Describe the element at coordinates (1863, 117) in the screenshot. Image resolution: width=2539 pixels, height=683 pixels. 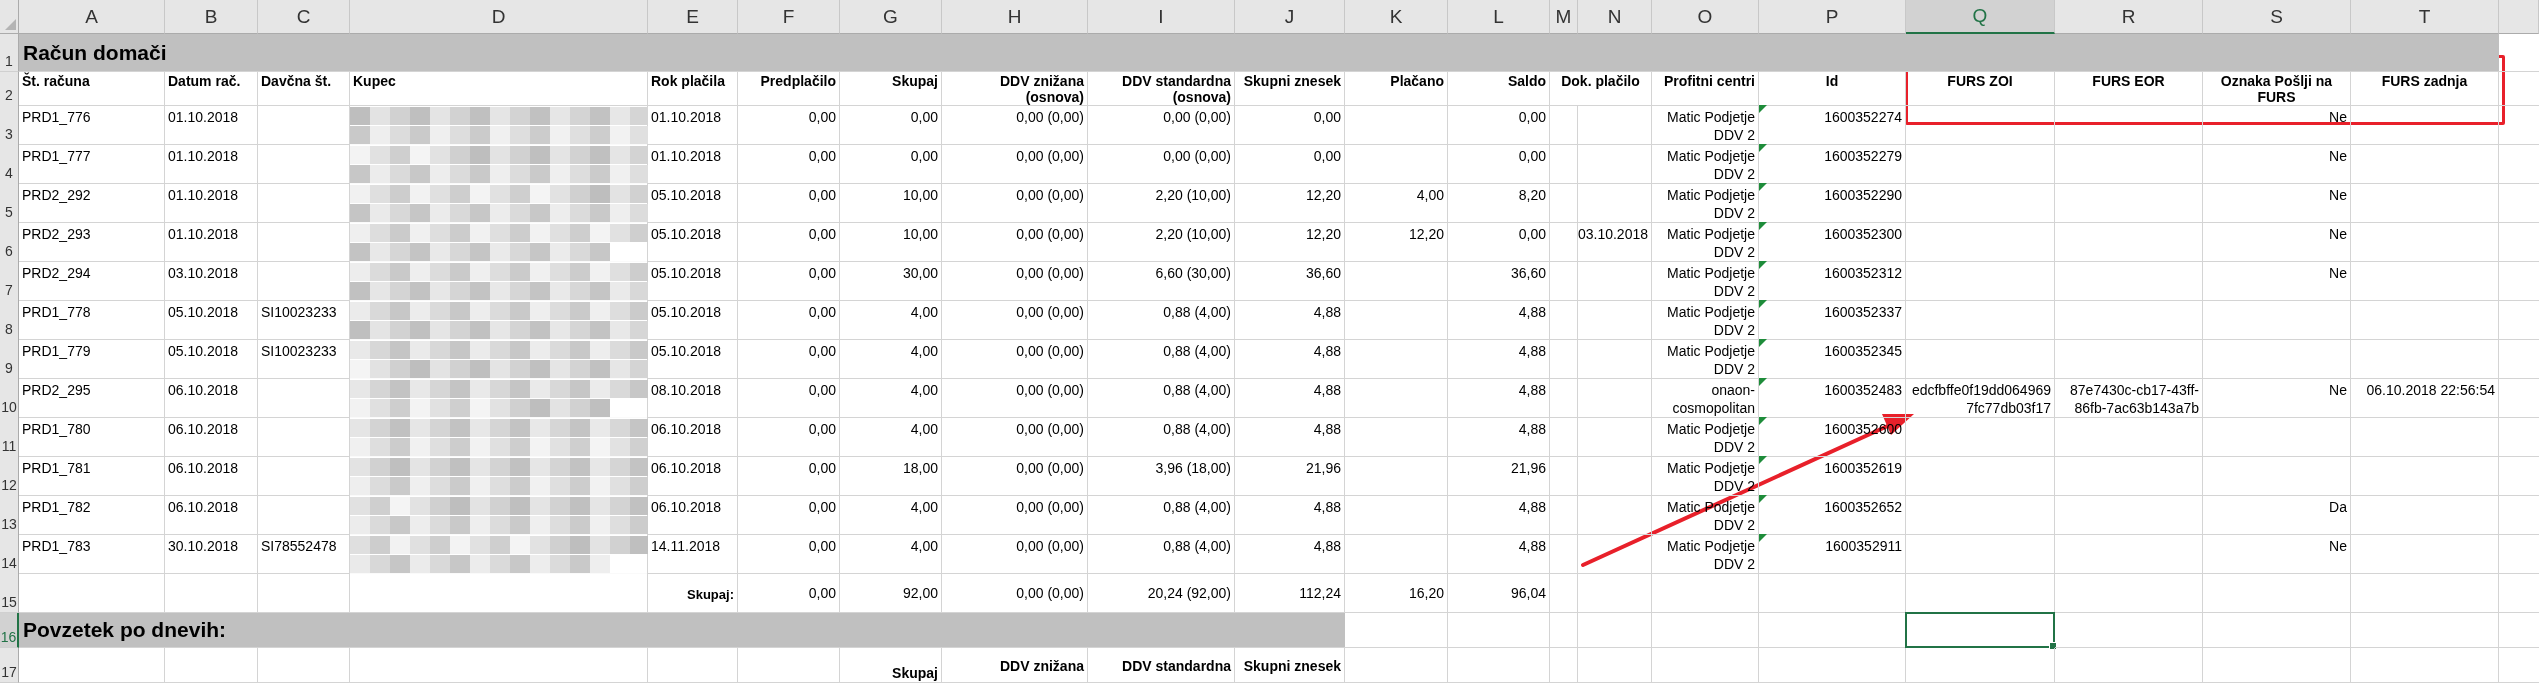
I see `table-cell: 1600352274` at that location.